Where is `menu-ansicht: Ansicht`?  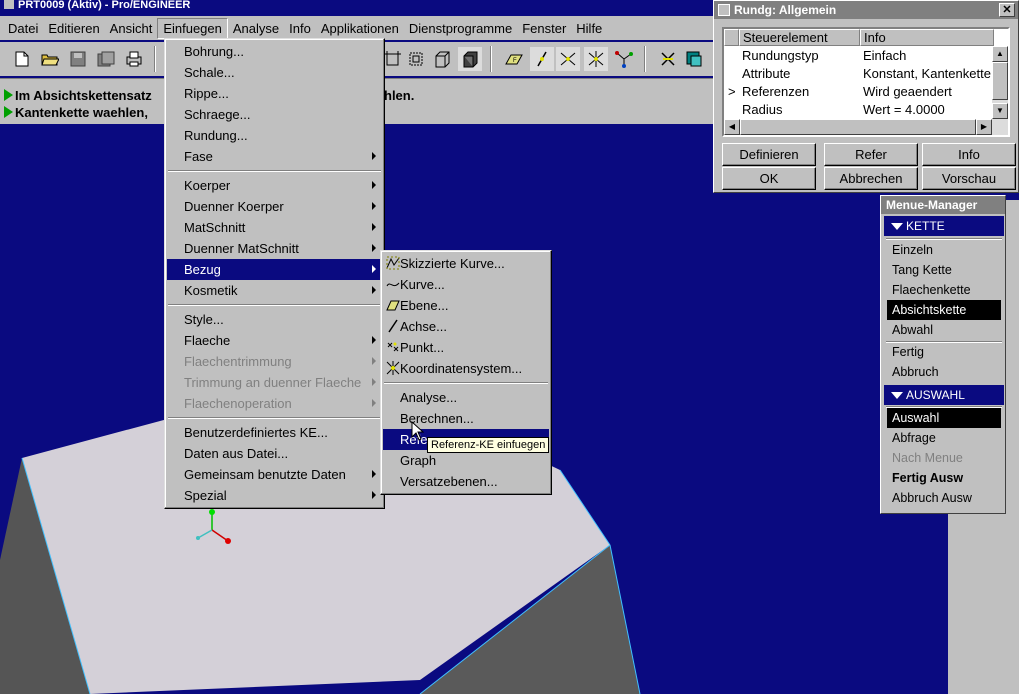
menu-ansicht: Ansicht is located at coordinates (131, 28).